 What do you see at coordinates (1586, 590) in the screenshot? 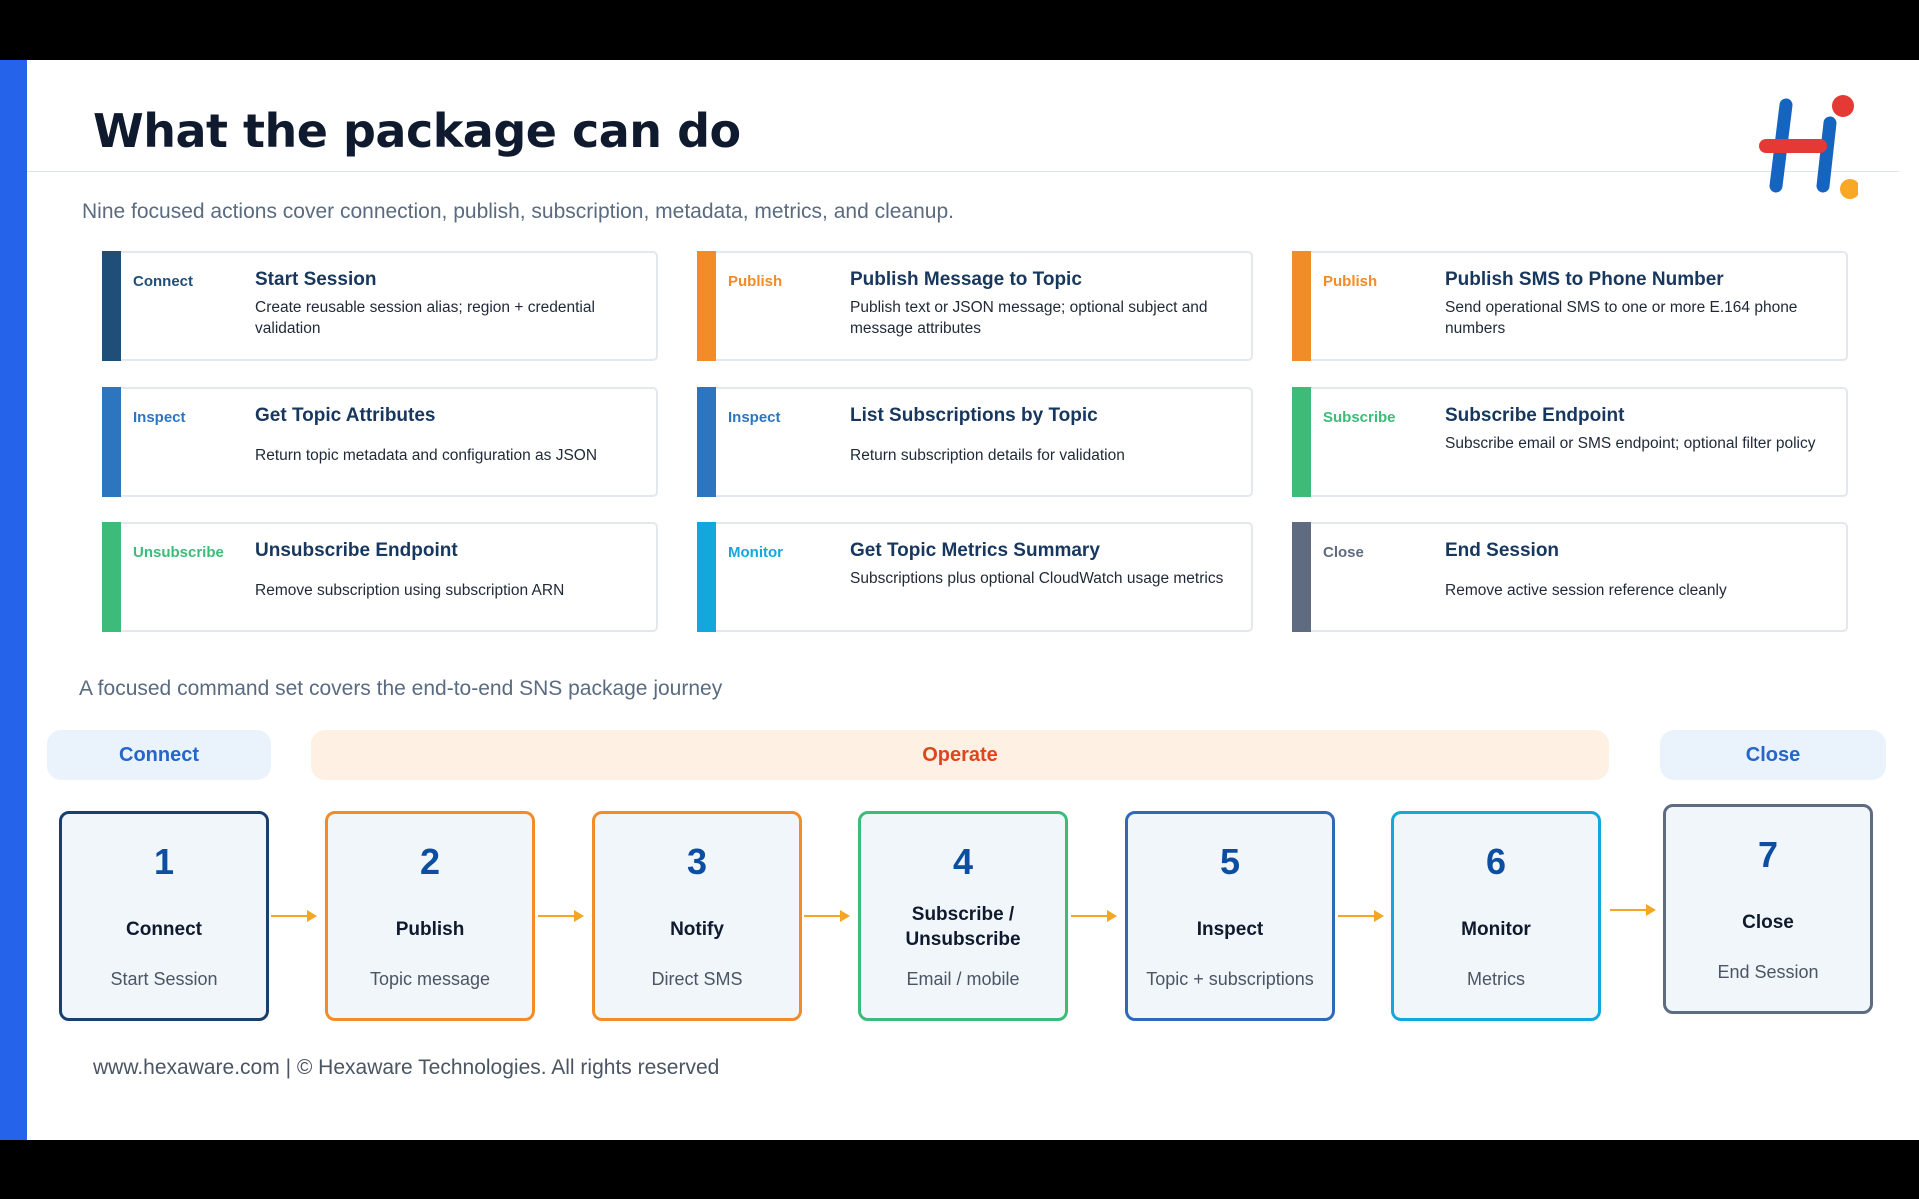
I see `card-description: Remove active session reference cleanly` at bounding box center [1586, 590].